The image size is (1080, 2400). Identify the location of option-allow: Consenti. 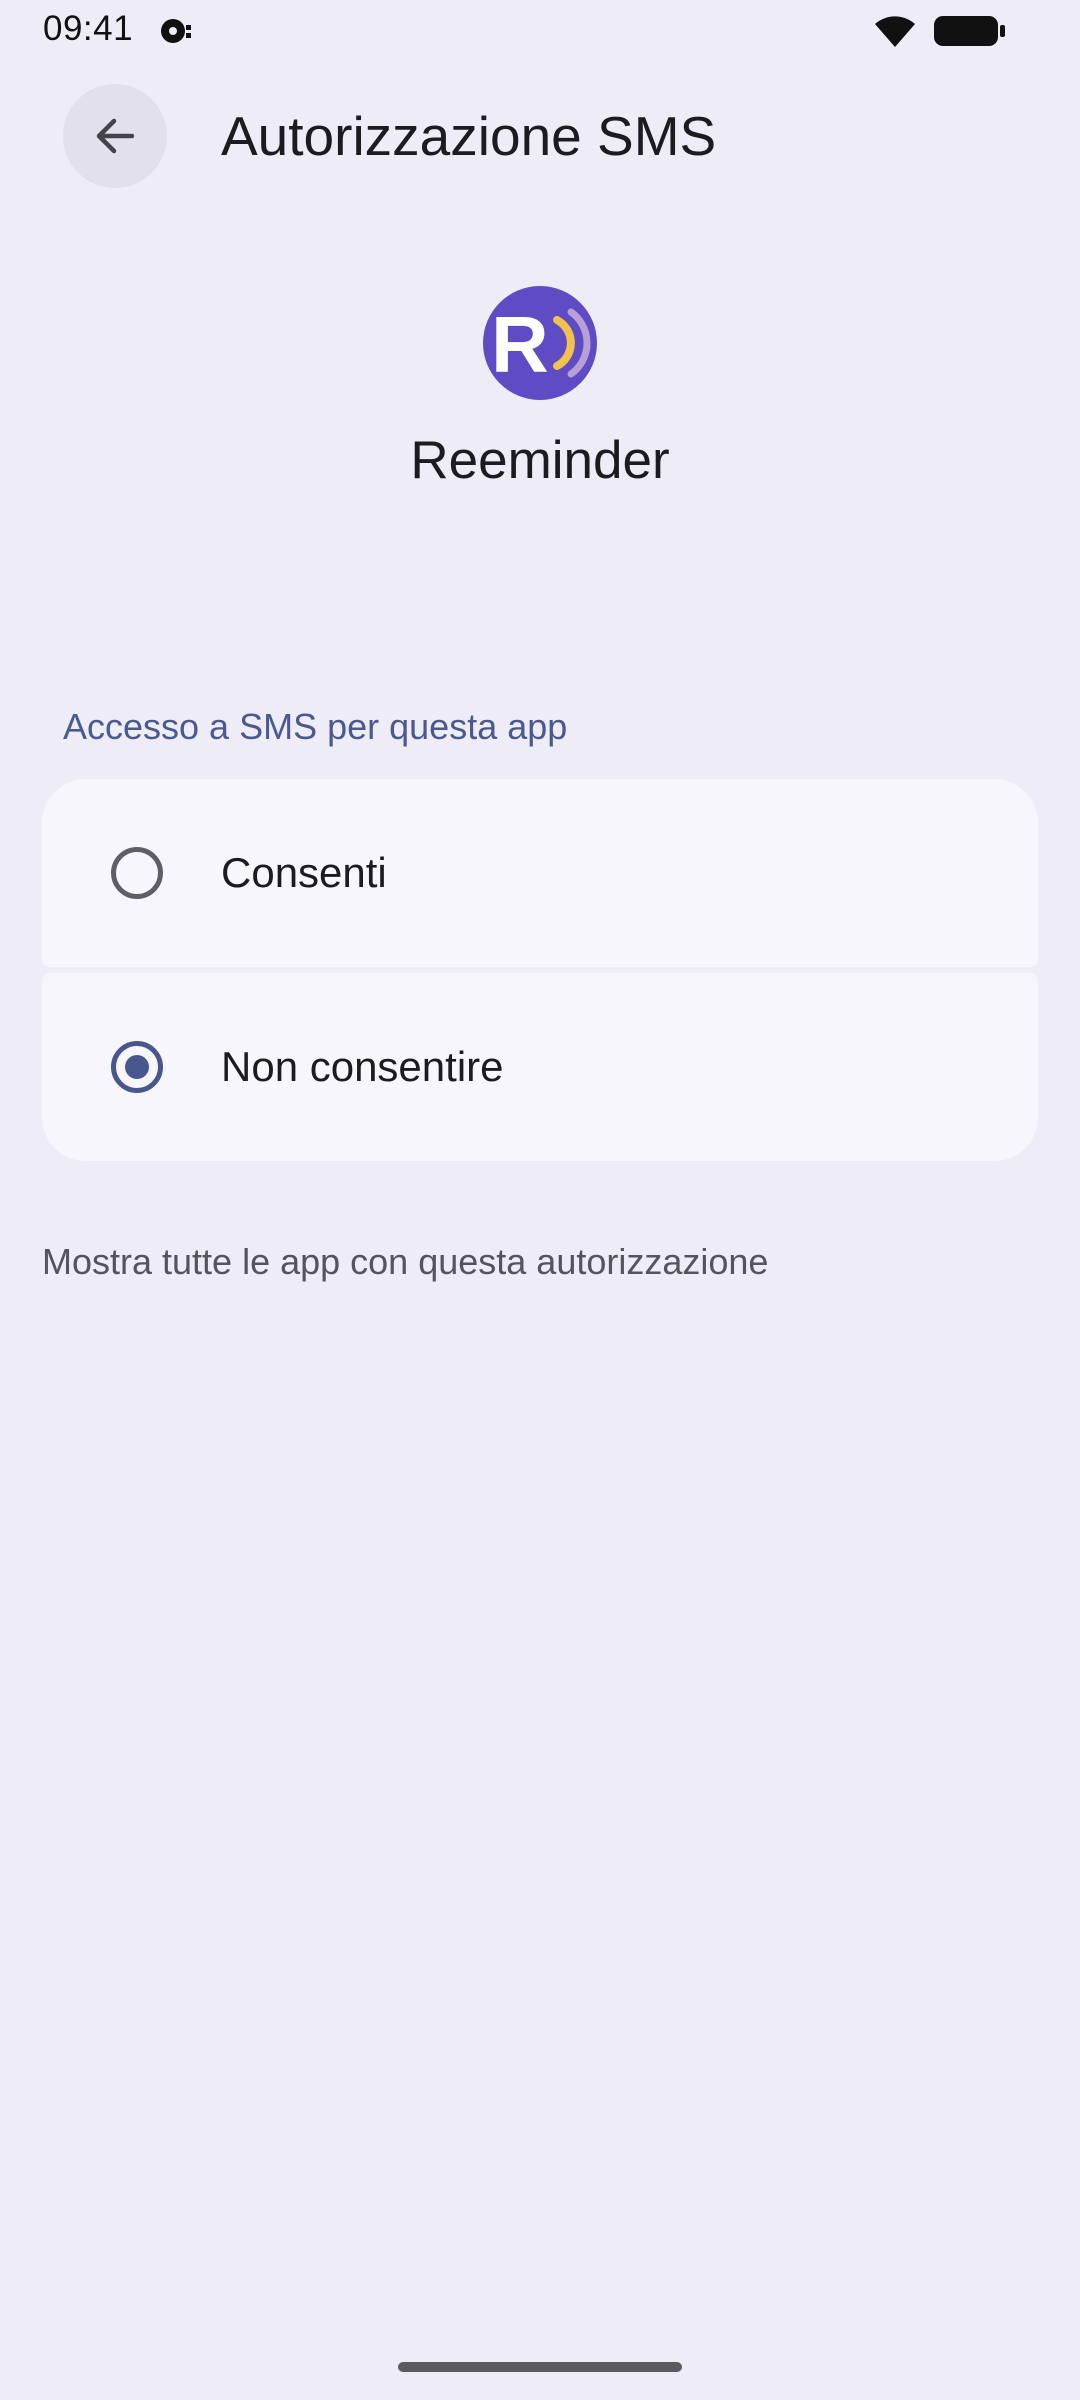
(540, 873).